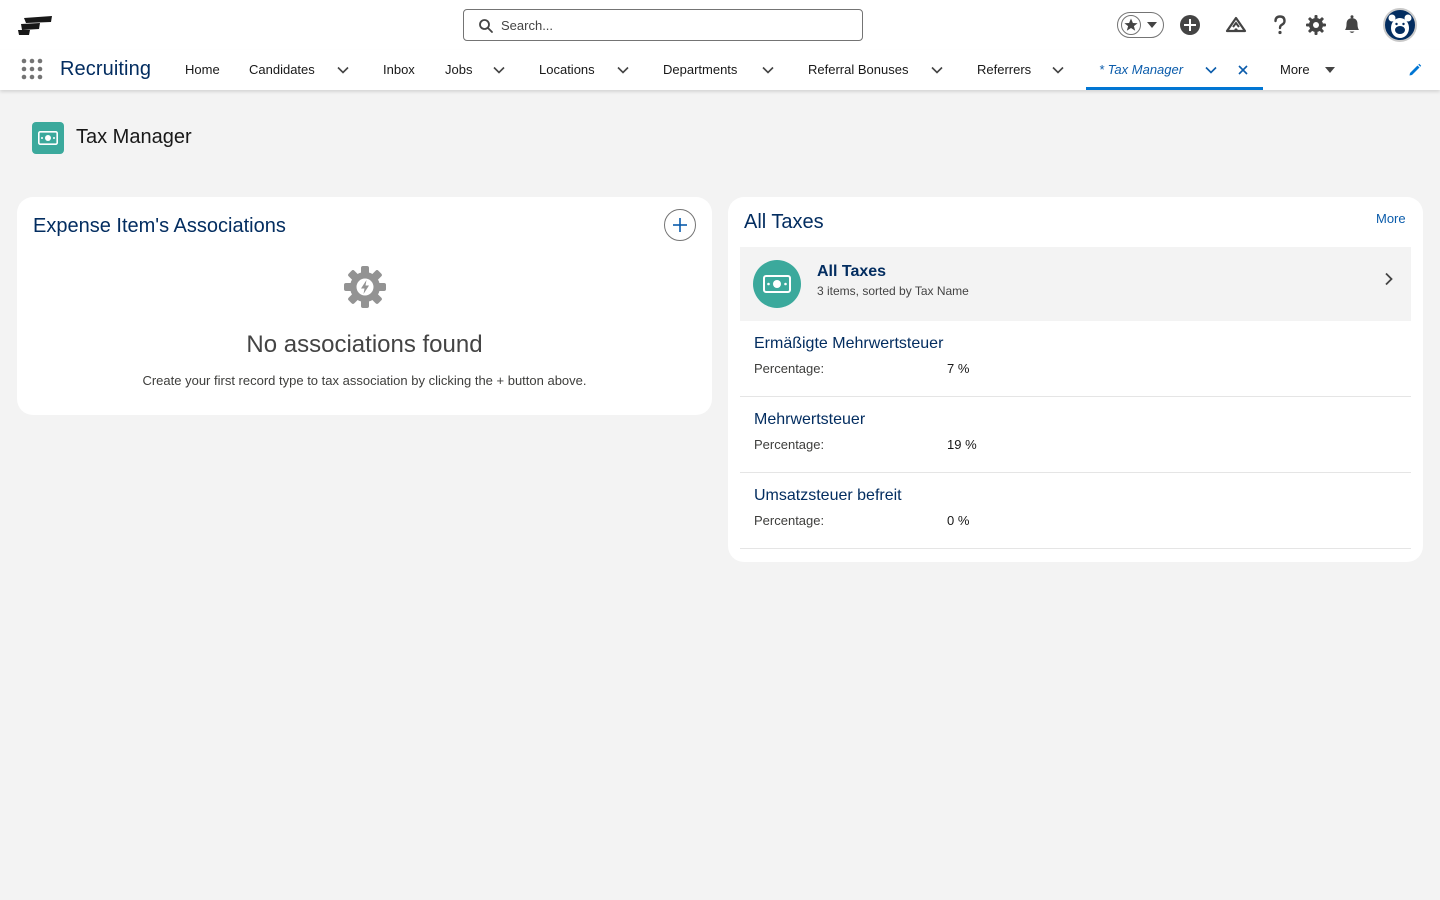 Image resolution: width=1440 pixels, height=900 pixels. I want to click on nav-item-locations: Locations, so click(589, 70).